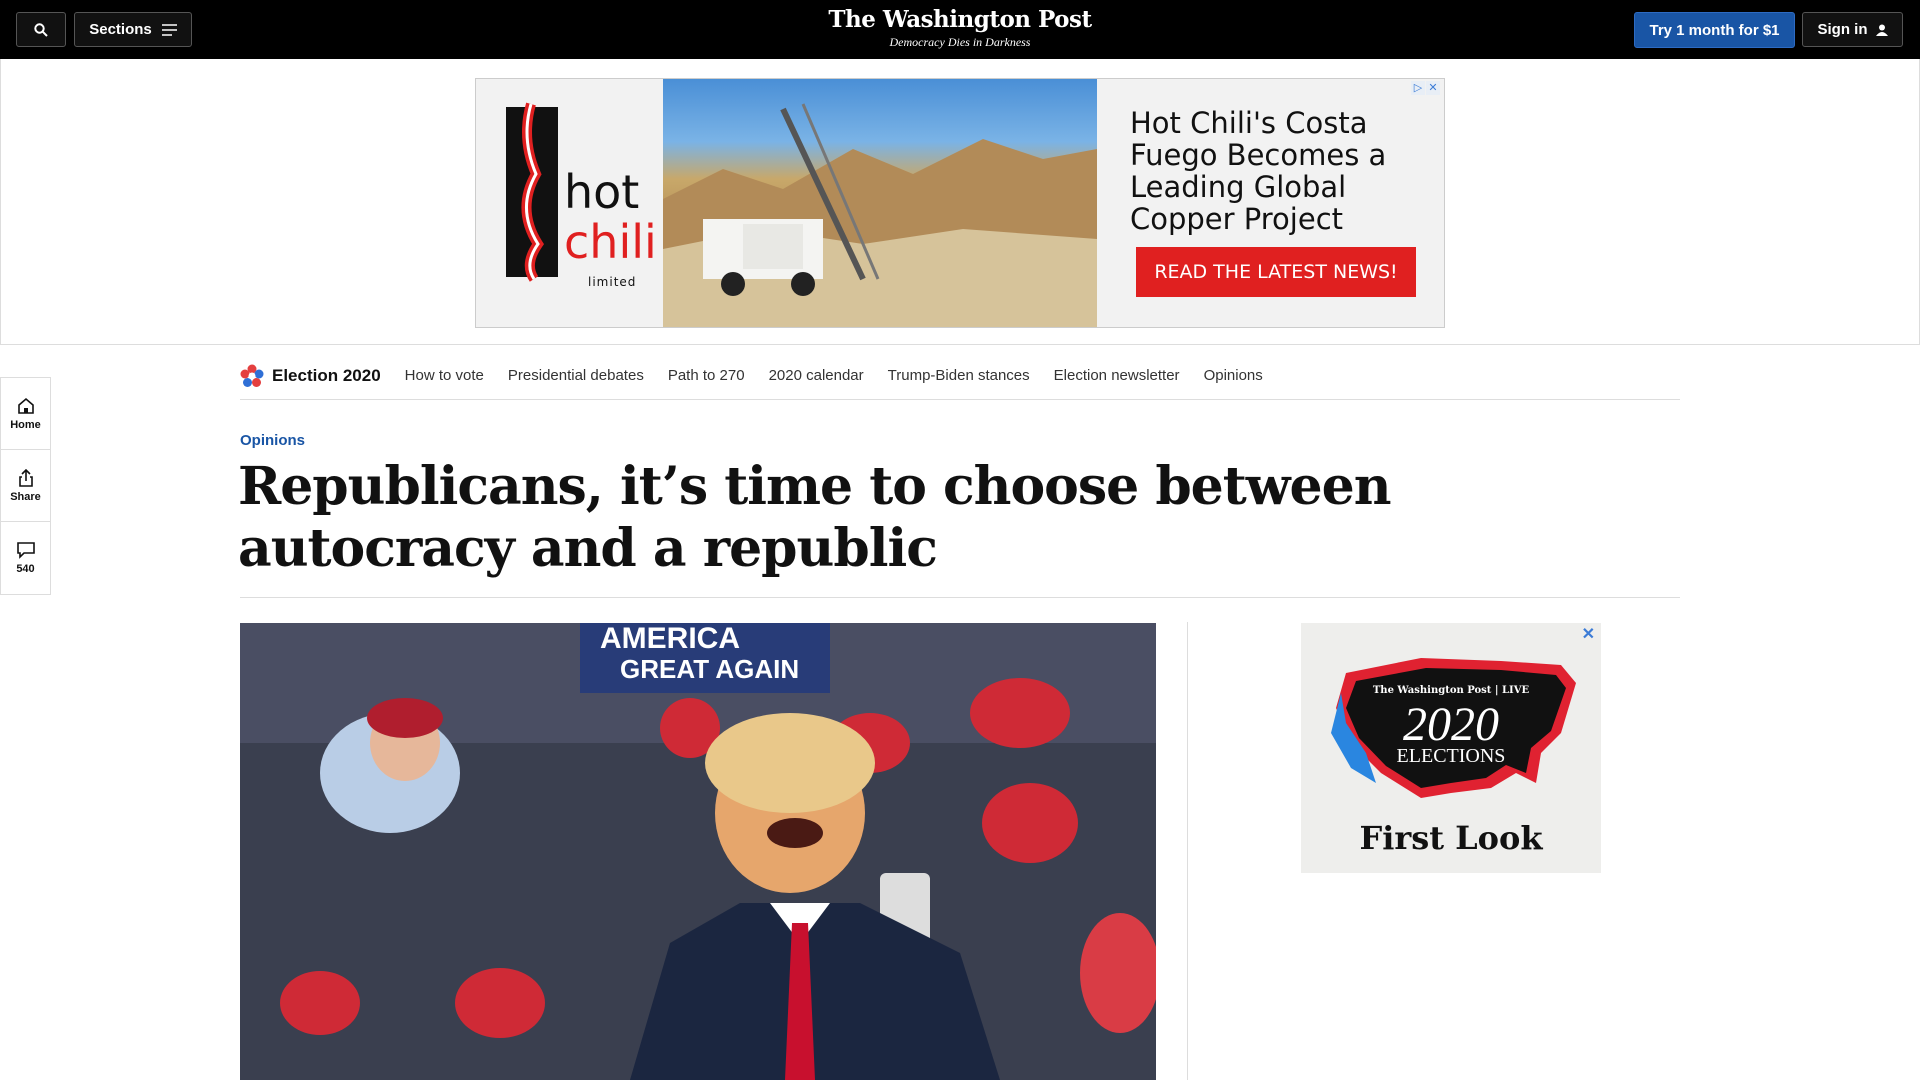 The height and width of the screenshot is (1080, 1920). I want to click on share-label: Share, so click(25, 496).